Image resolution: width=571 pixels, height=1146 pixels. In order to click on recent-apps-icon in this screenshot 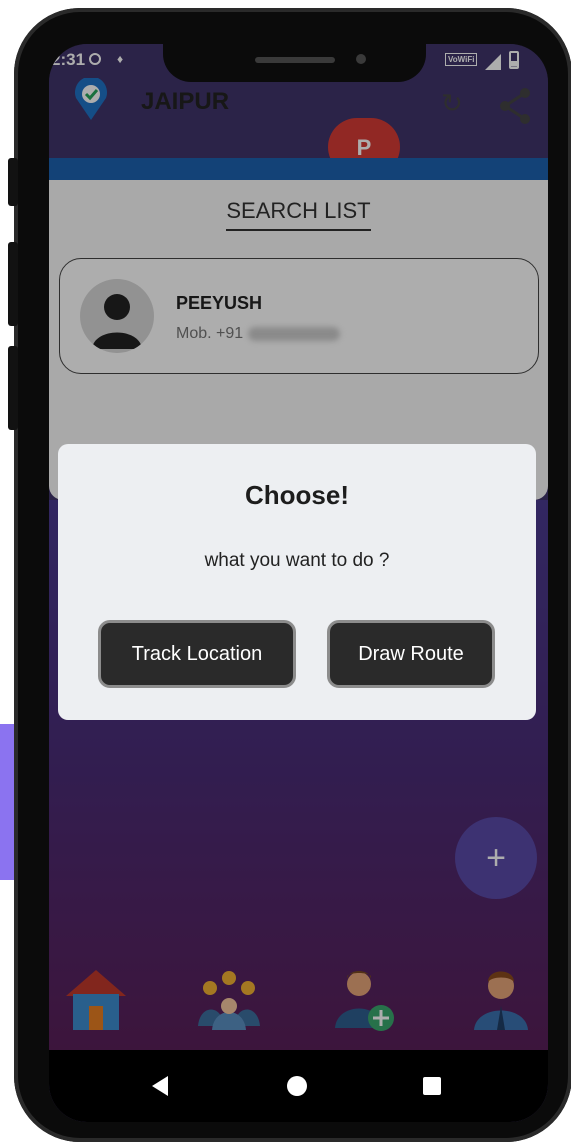, I will do `click(432, 1086)`.